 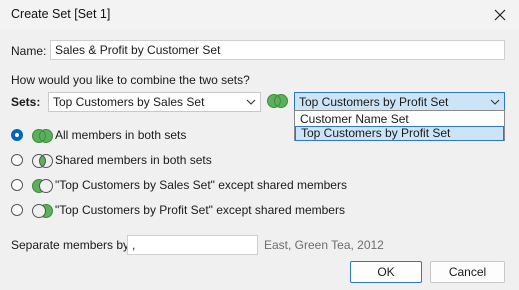 What do you see at coordinates (61, 14) in the screenshot?
I see `window-title: Create Set [Set 1]` at bounding box center [61, 14].